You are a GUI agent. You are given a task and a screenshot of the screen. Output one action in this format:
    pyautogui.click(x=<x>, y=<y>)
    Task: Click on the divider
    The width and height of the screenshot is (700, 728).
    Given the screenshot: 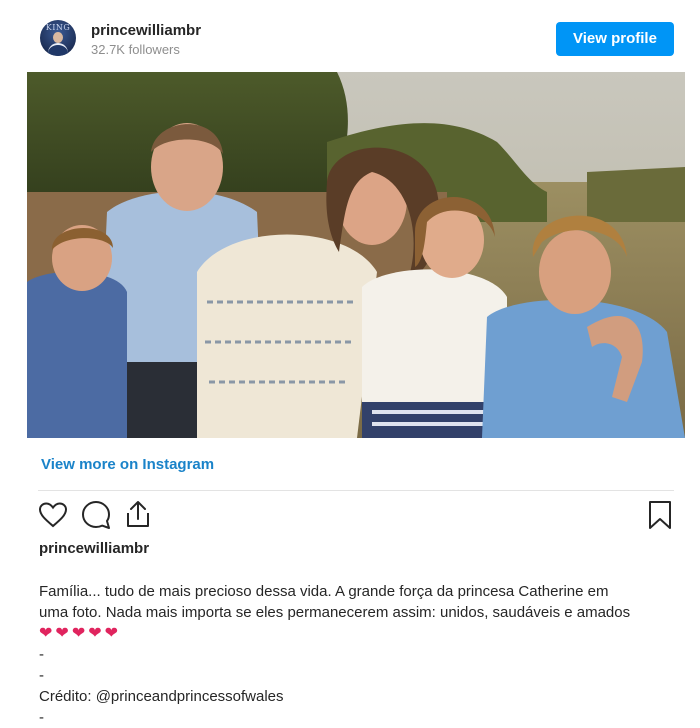 What is the action you would take?
    pyautogui.click(x=356, y=490)
    